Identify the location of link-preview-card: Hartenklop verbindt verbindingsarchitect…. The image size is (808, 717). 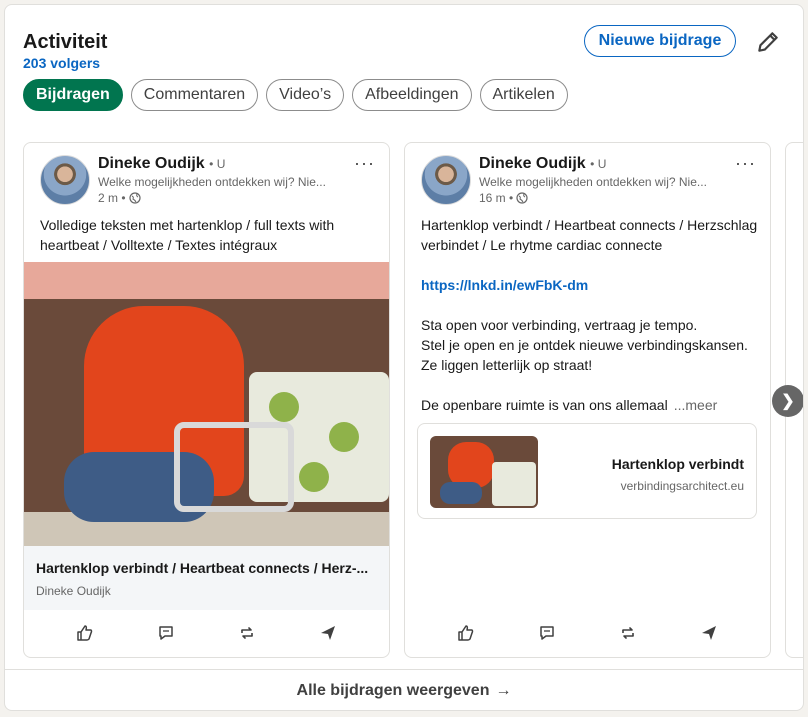
(587, 471).